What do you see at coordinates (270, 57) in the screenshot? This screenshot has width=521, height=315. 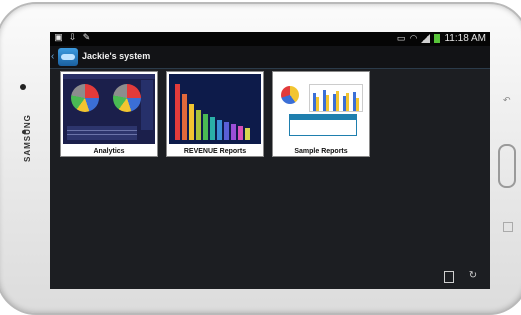 I see `action-bar: ‹ Jackie's system` at bounding box center [270, 57].